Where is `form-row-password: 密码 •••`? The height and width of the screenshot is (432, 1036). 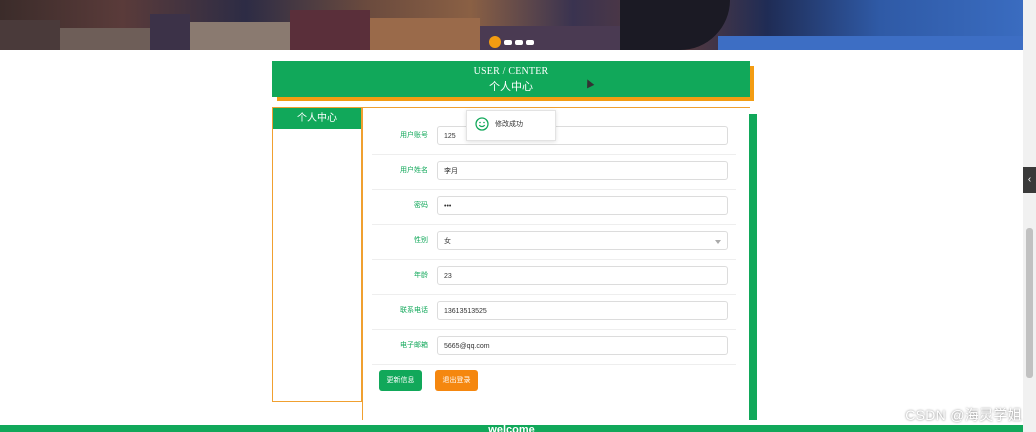
form-row-password: 密码 ••• is located at coordinates (554, 207).